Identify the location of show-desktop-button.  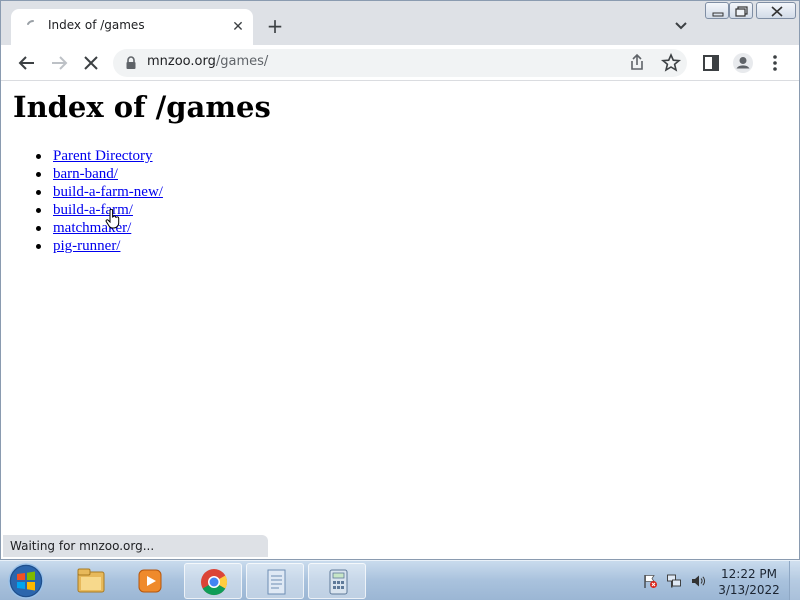
(794, 580).